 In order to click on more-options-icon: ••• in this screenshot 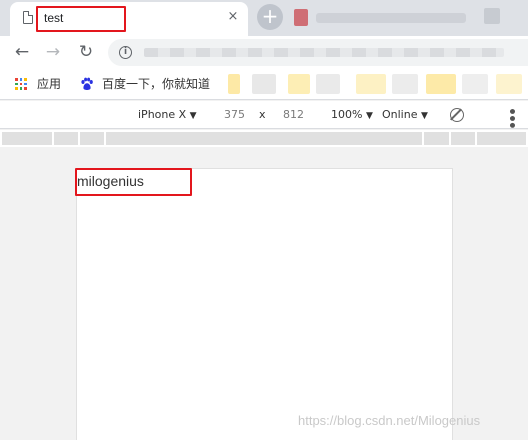, I will do `click(511, 117)`.